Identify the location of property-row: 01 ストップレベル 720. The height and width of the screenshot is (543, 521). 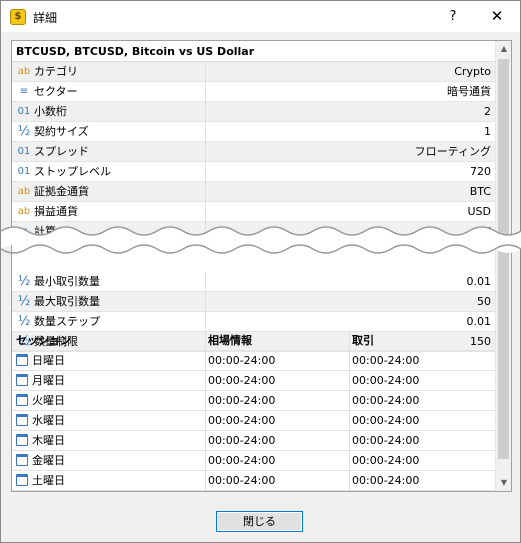
(253, 172).